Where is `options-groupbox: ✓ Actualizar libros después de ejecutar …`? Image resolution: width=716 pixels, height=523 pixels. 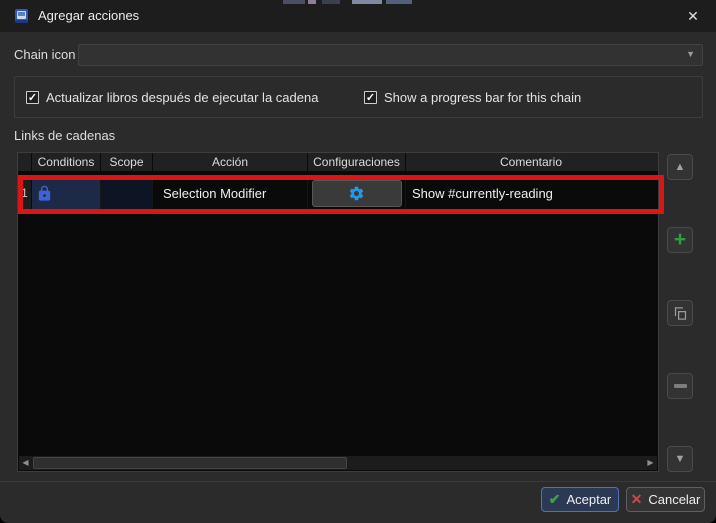 options-groupbox: ✓ Actualizar libros después de ejecutar … is located at coordinates (358, 97).